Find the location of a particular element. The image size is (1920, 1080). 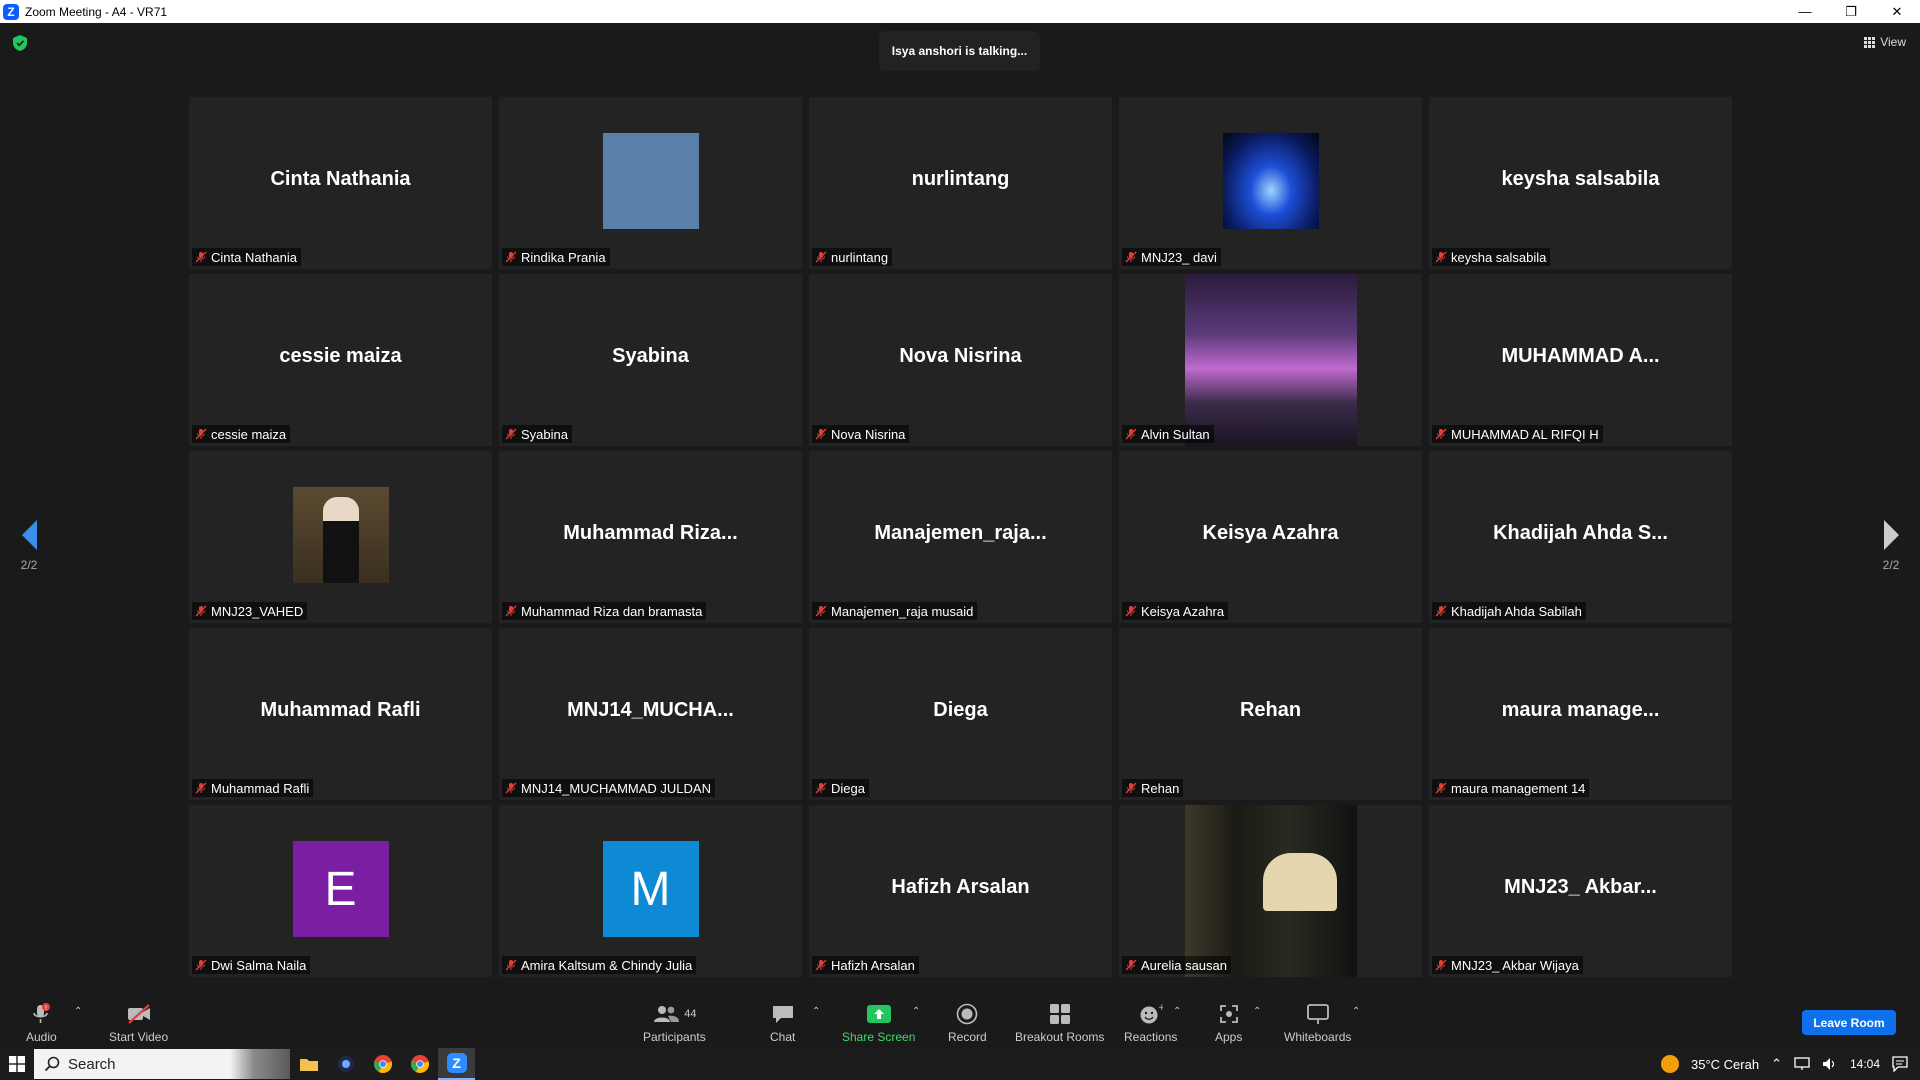

close-button: ✕ is located at coordinates (1897, 11).